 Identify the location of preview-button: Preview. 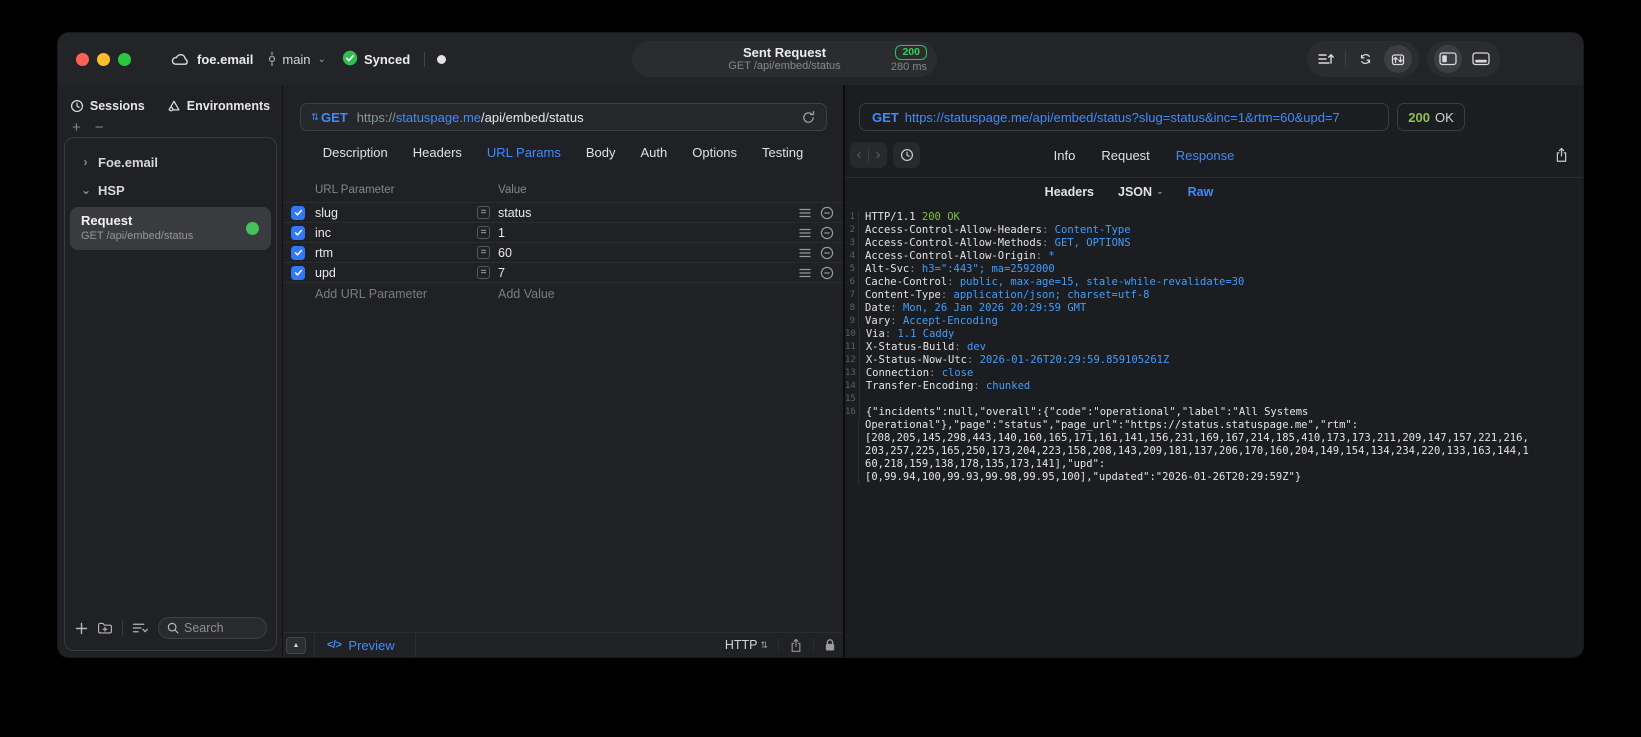
(371, 645).